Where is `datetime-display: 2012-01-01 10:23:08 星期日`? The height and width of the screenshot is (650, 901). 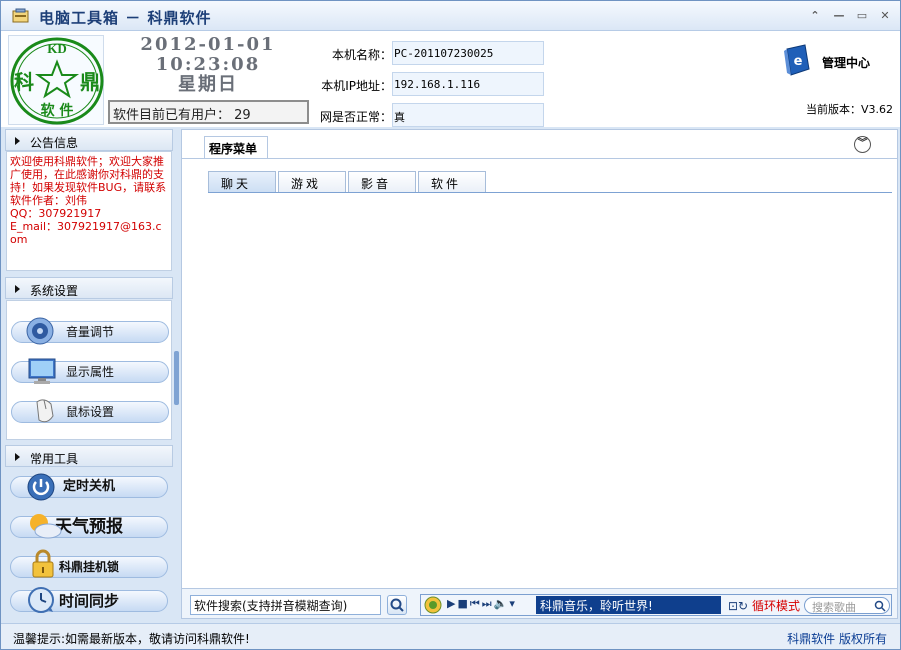
datetime-display: 2012-01-01 10:23:08 星期日 is located at coordinates (208, 66).